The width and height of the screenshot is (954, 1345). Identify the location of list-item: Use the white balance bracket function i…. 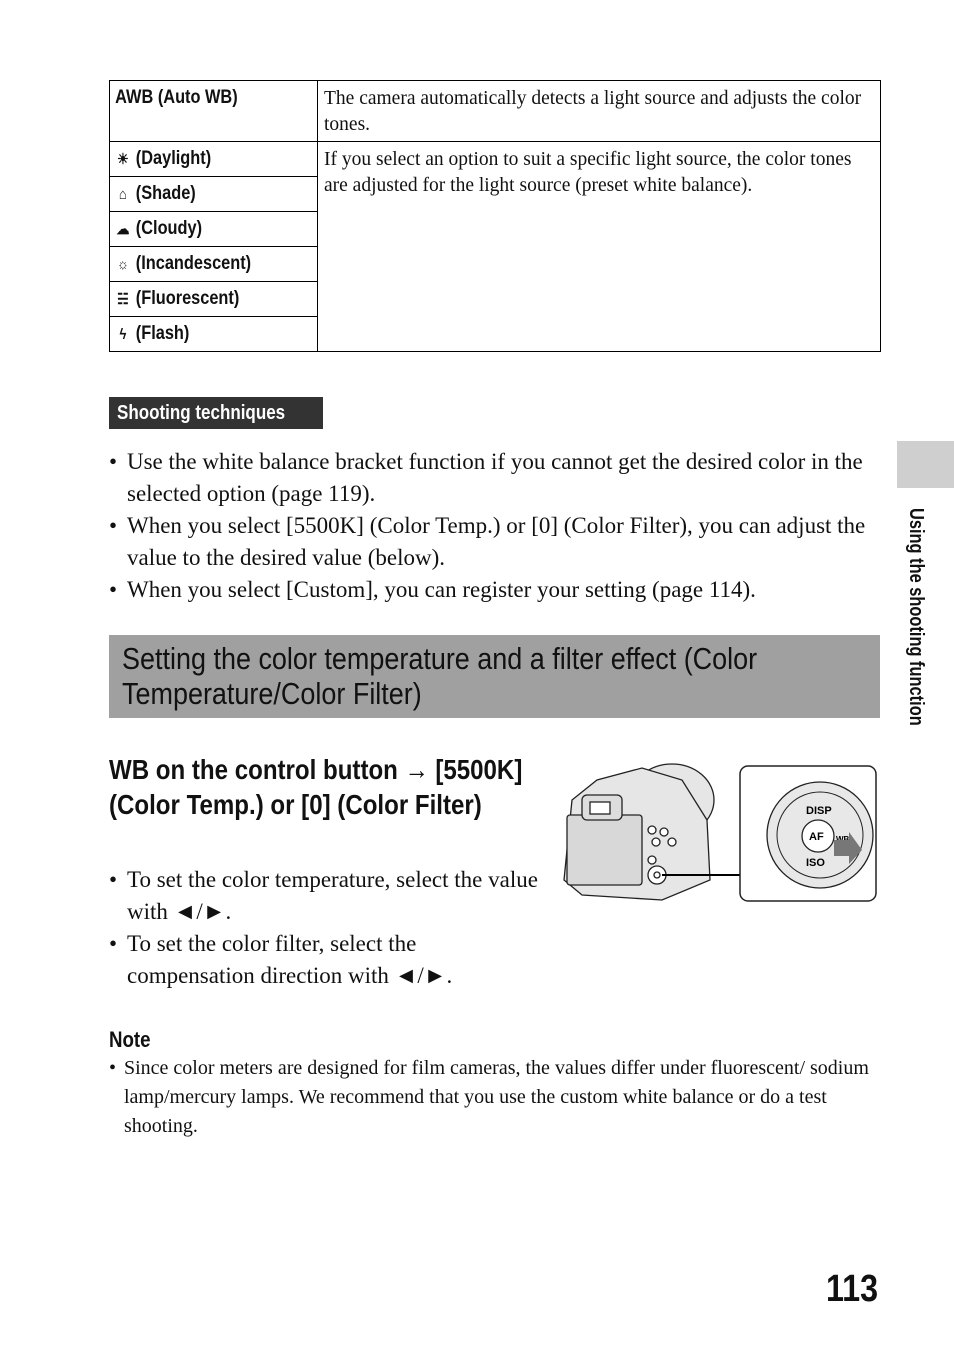
(495, 478).